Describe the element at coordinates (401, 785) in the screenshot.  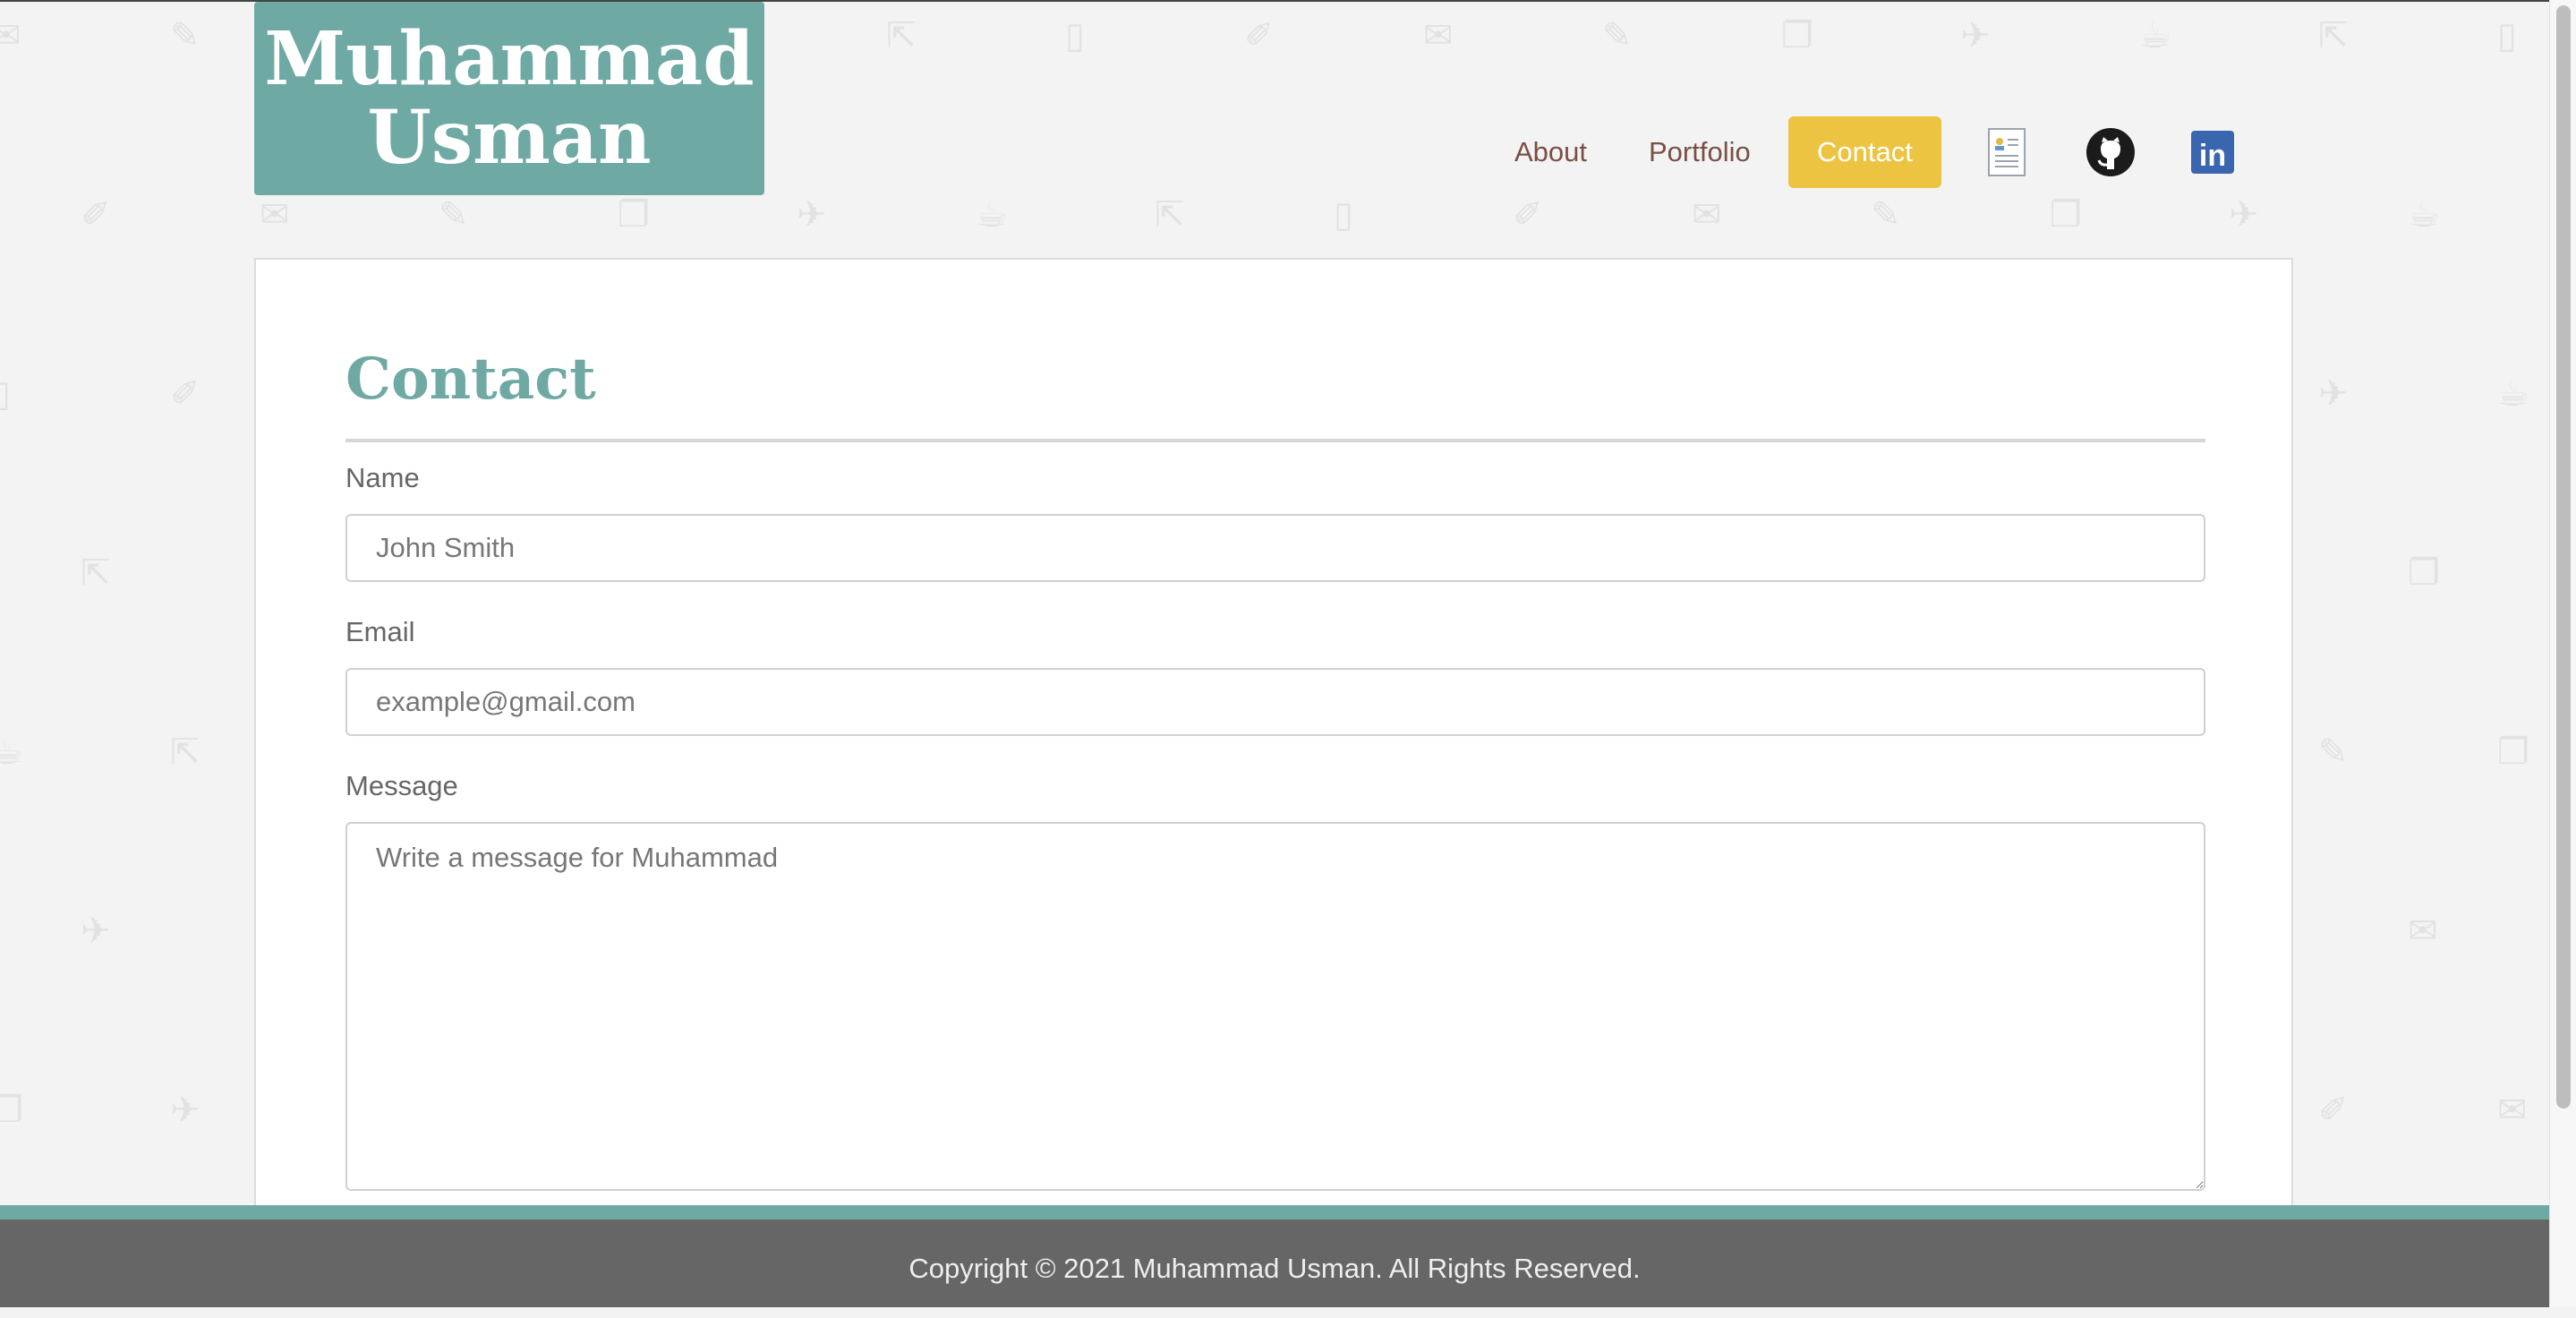
I see `message-label: Message` at that location.